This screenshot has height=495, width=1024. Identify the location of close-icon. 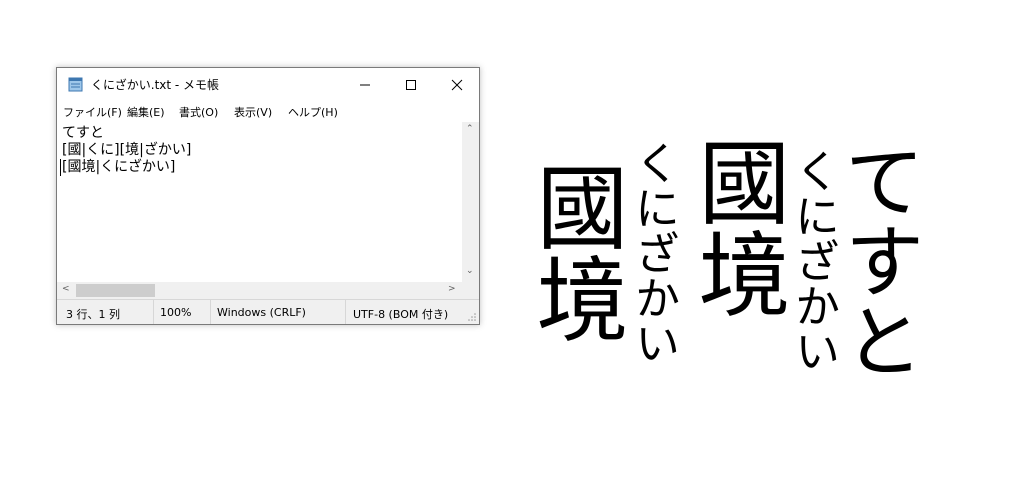
(457, 84).